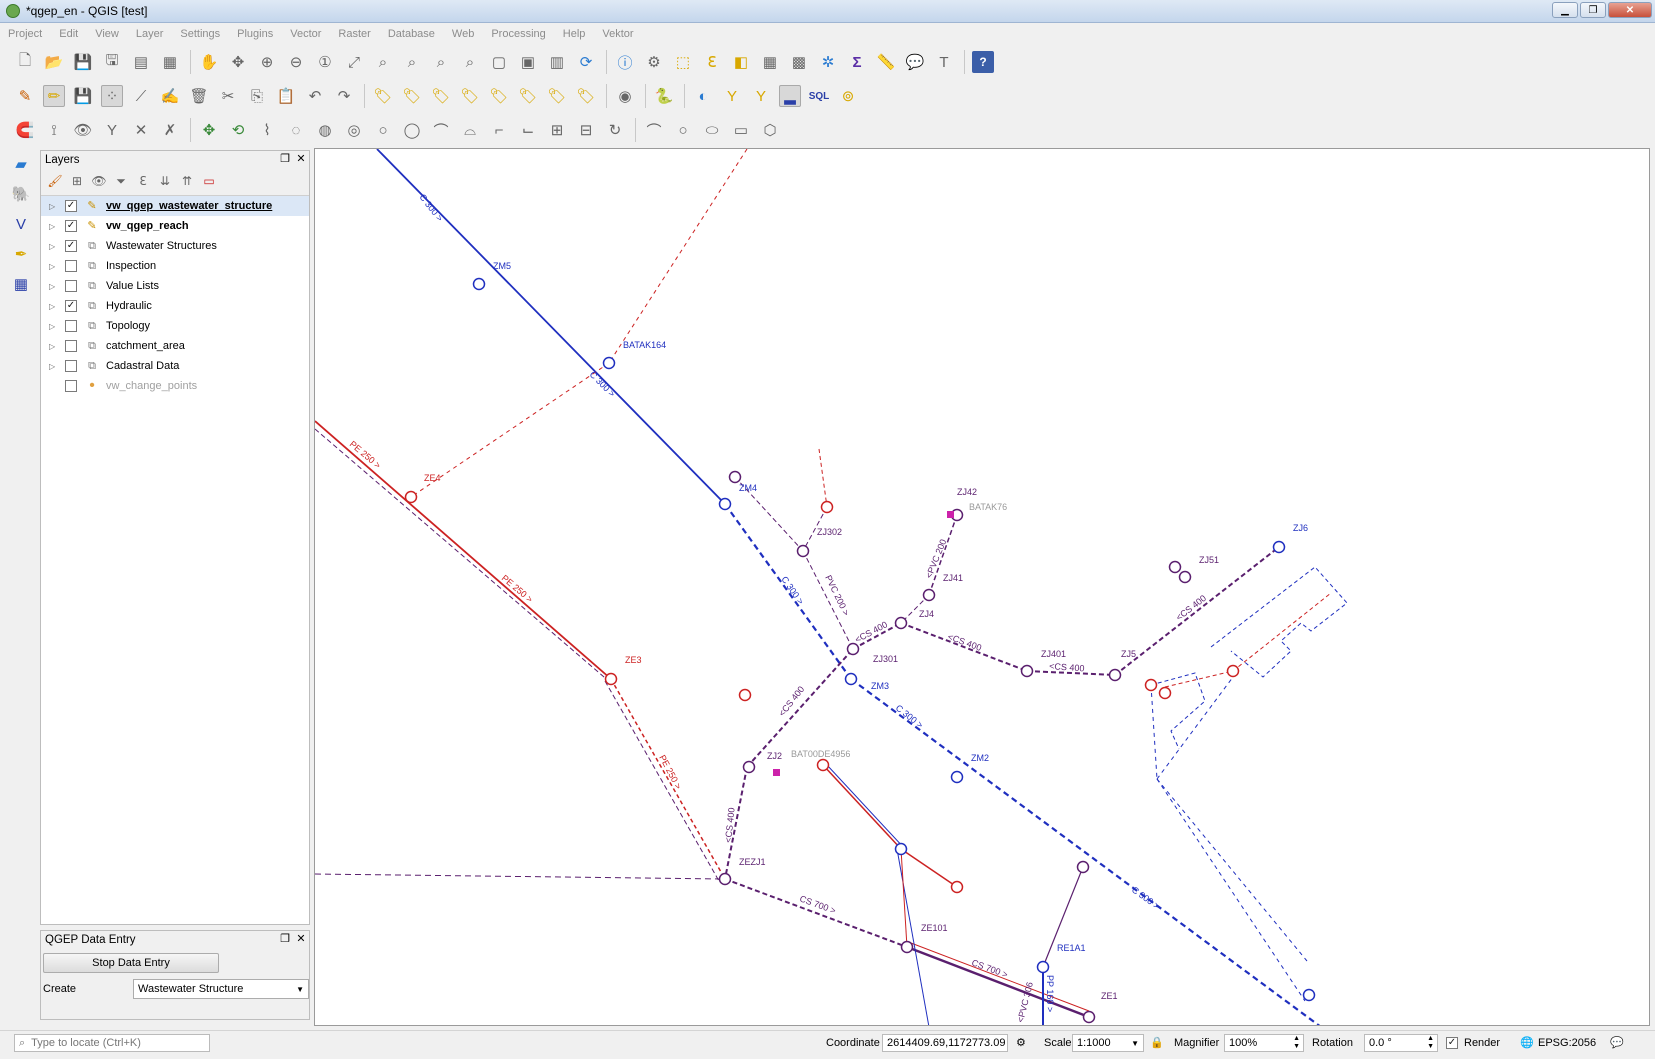  Describe the element at coordinates (441, 96) in the screenshot. I see `label-highlight-icon: 🏷` at that location.